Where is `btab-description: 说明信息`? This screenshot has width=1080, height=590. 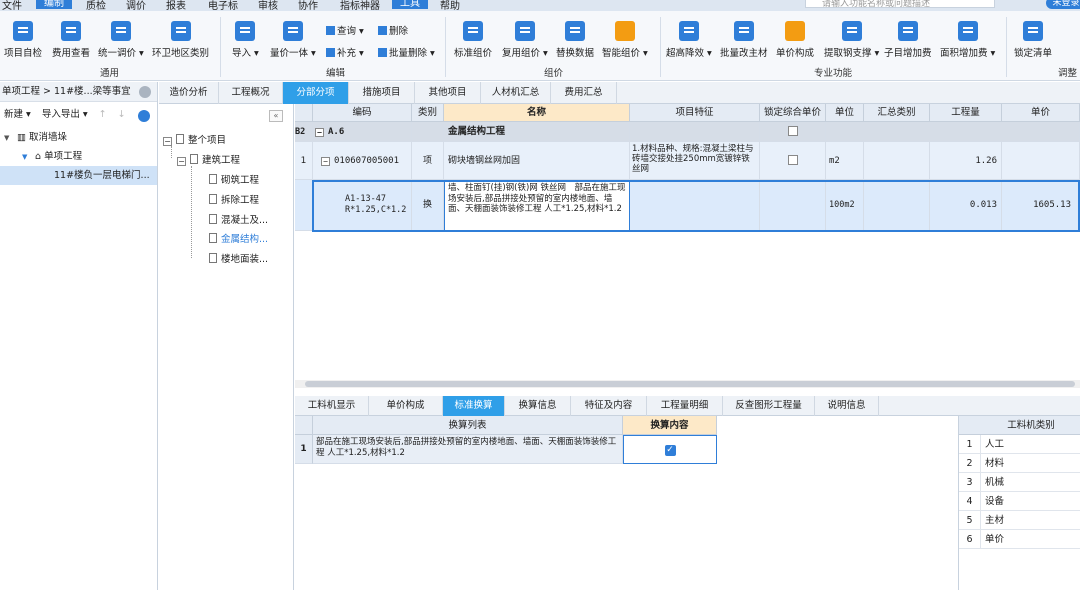 btab-description: 说明信息 is located at coordinates (847, 406).